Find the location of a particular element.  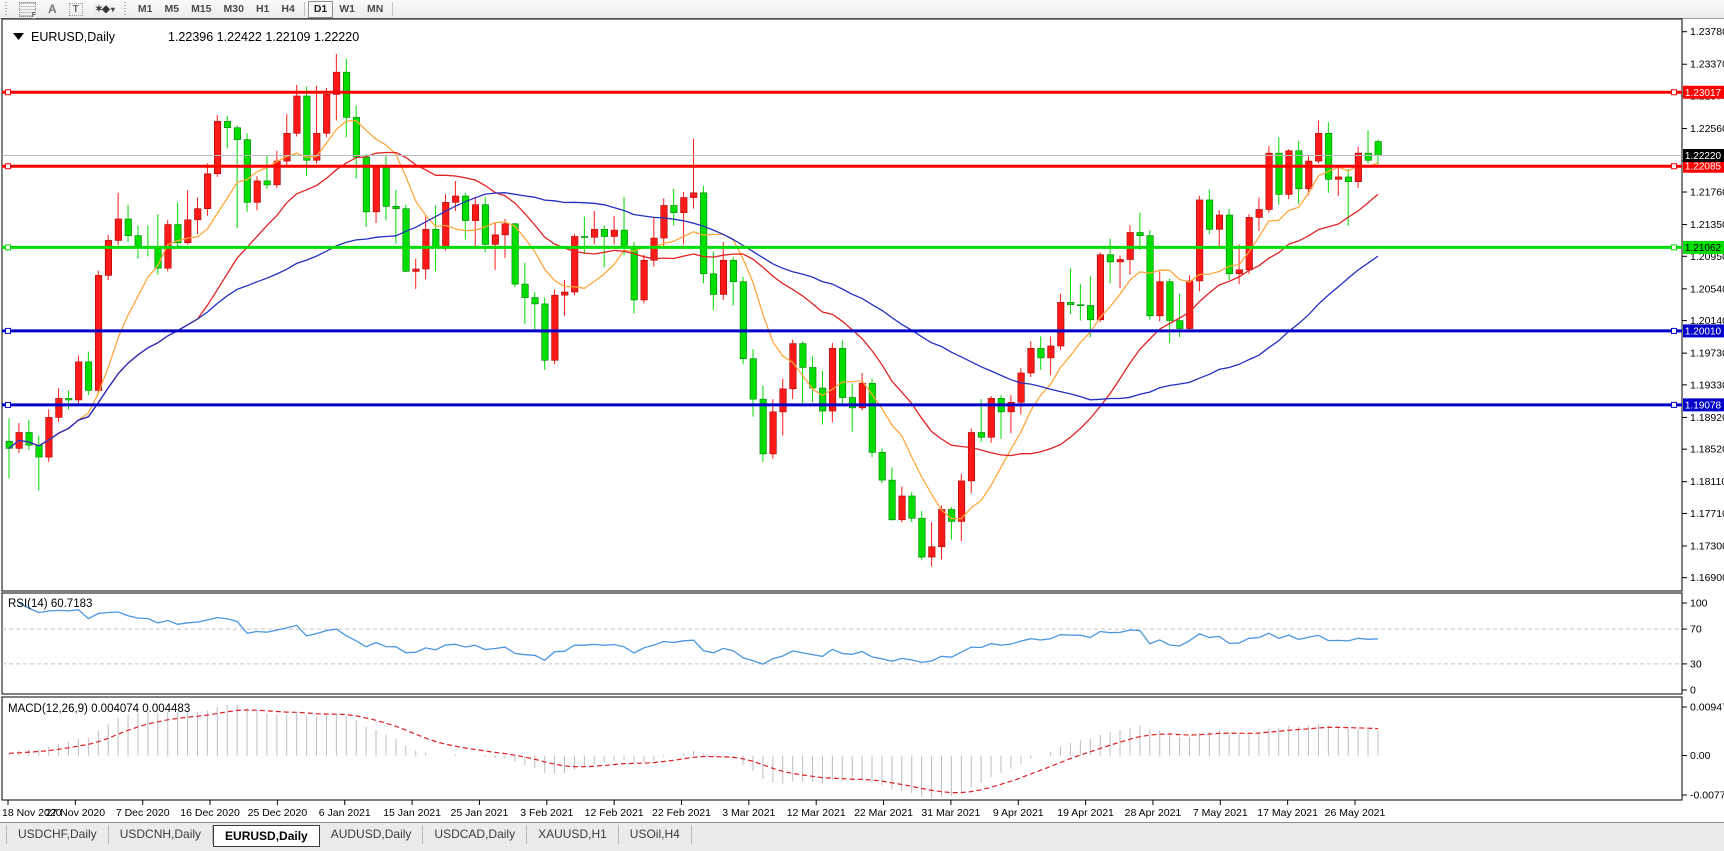

date-axis-label: 25 Dec 2020 is located at coordinates (278, 813).